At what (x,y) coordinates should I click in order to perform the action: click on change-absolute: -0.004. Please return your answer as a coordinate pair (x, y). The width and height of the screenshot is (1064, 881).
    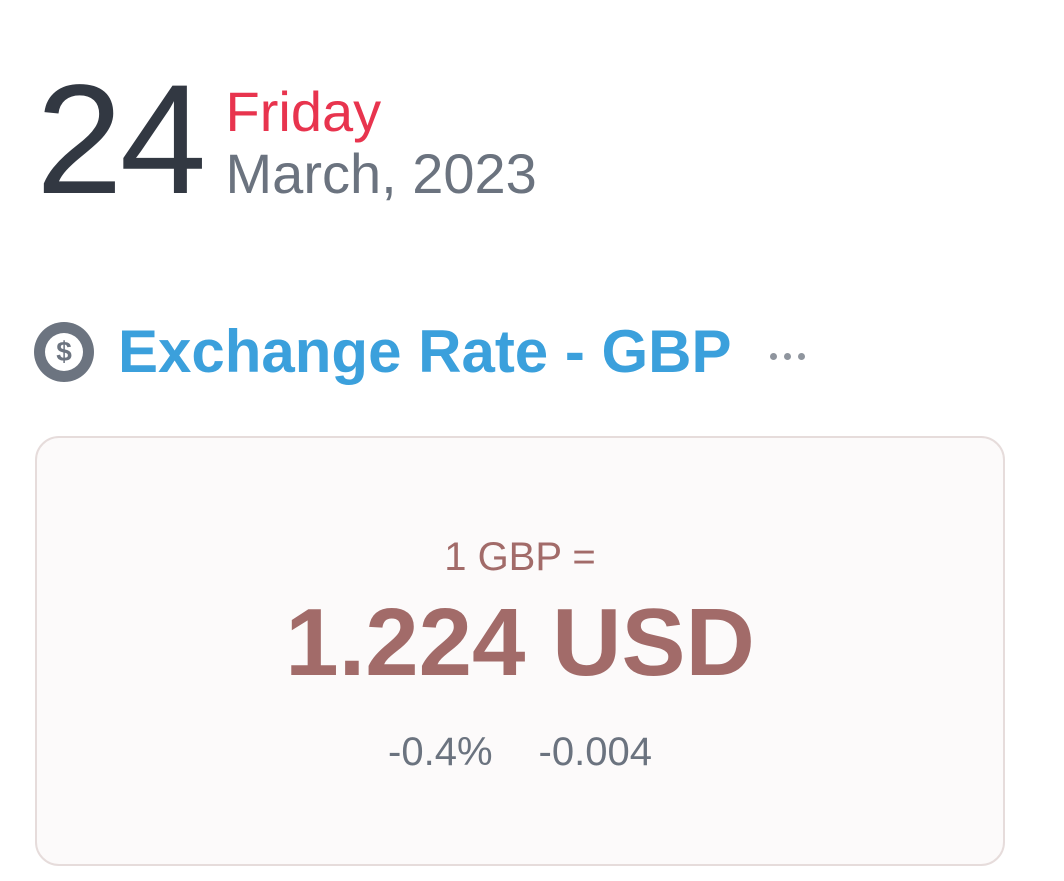
    Looking at the image, I should click on (595, 752).